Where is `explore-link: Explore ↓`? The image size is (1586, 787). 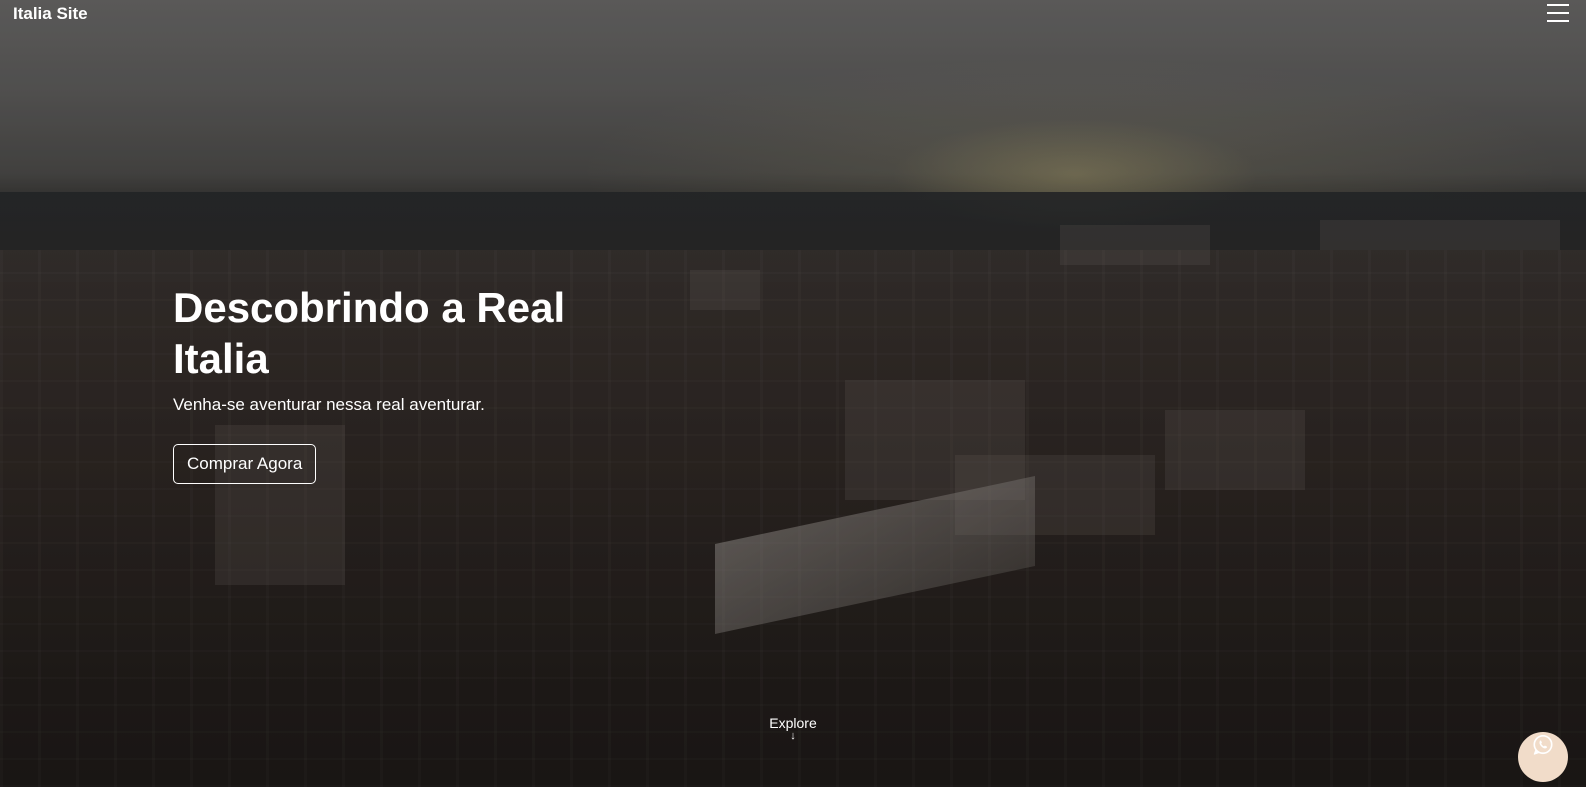 explore-link: Explore ↓ is located at coordinates (793, 728).